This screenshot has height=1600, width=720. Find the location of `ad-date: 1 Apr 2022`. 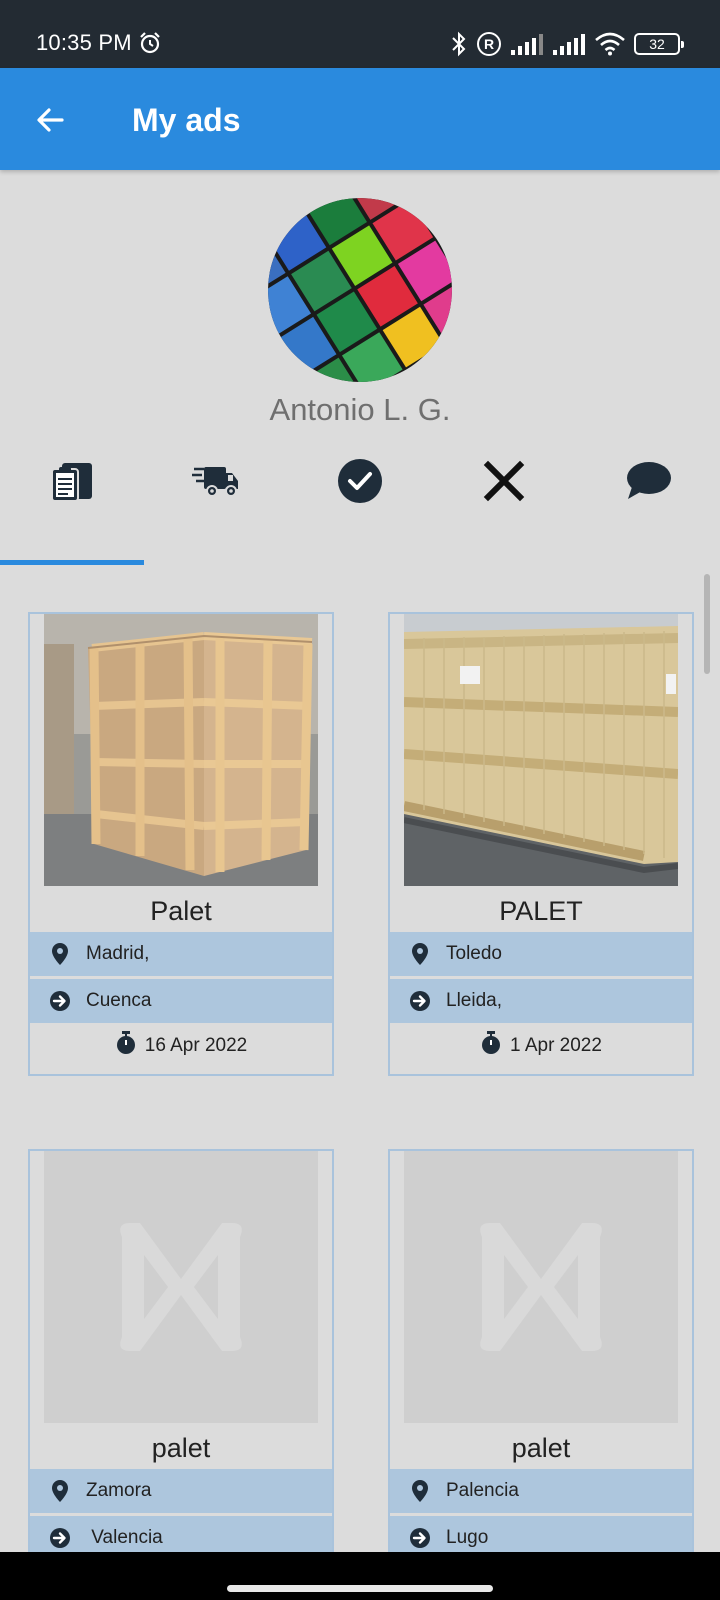

ad-date: 1 Apr 2022 is located at coordinates (541, 1046).